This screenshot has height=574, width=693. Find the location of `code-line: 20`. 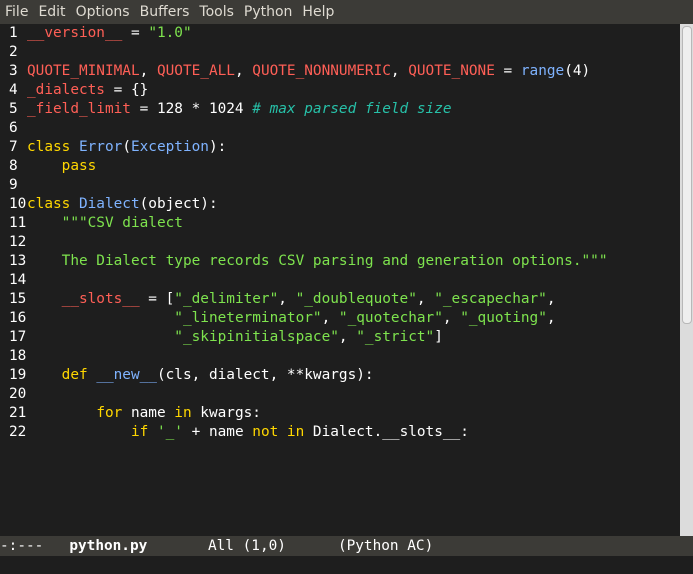

code-line: 20 is located at coordinates (13, 394).